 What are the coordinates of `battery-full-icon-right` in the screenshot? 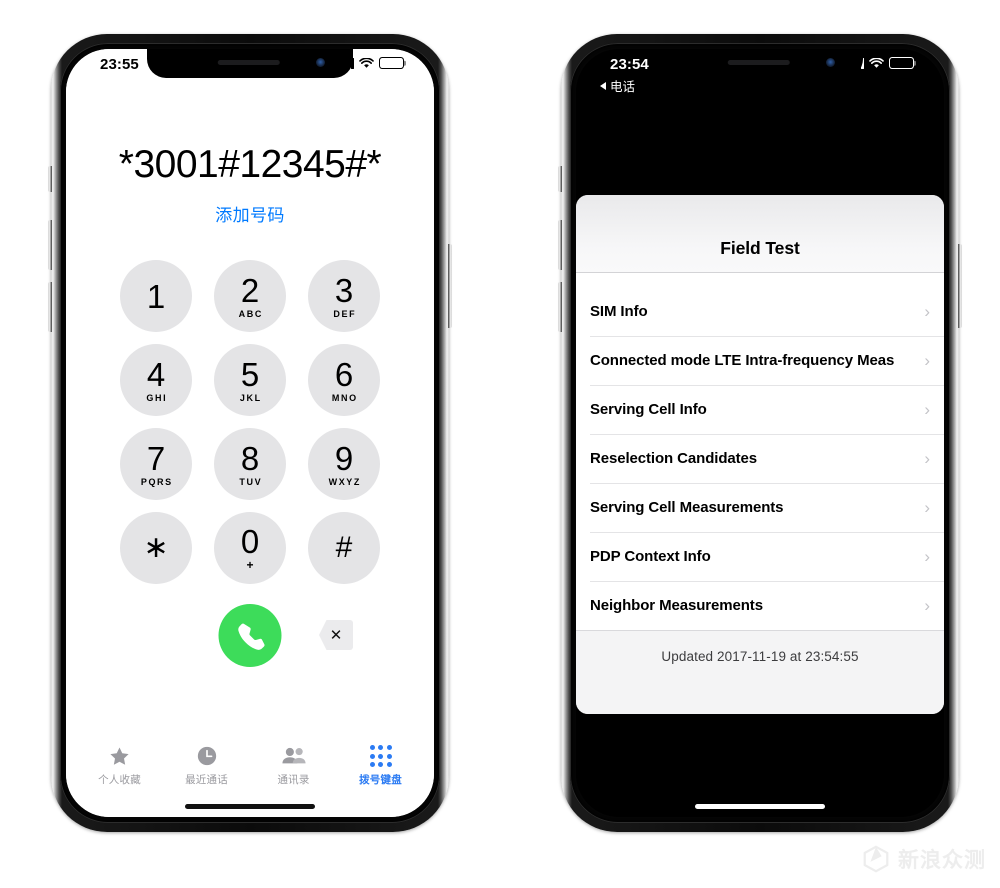 It's located at (901, 63).